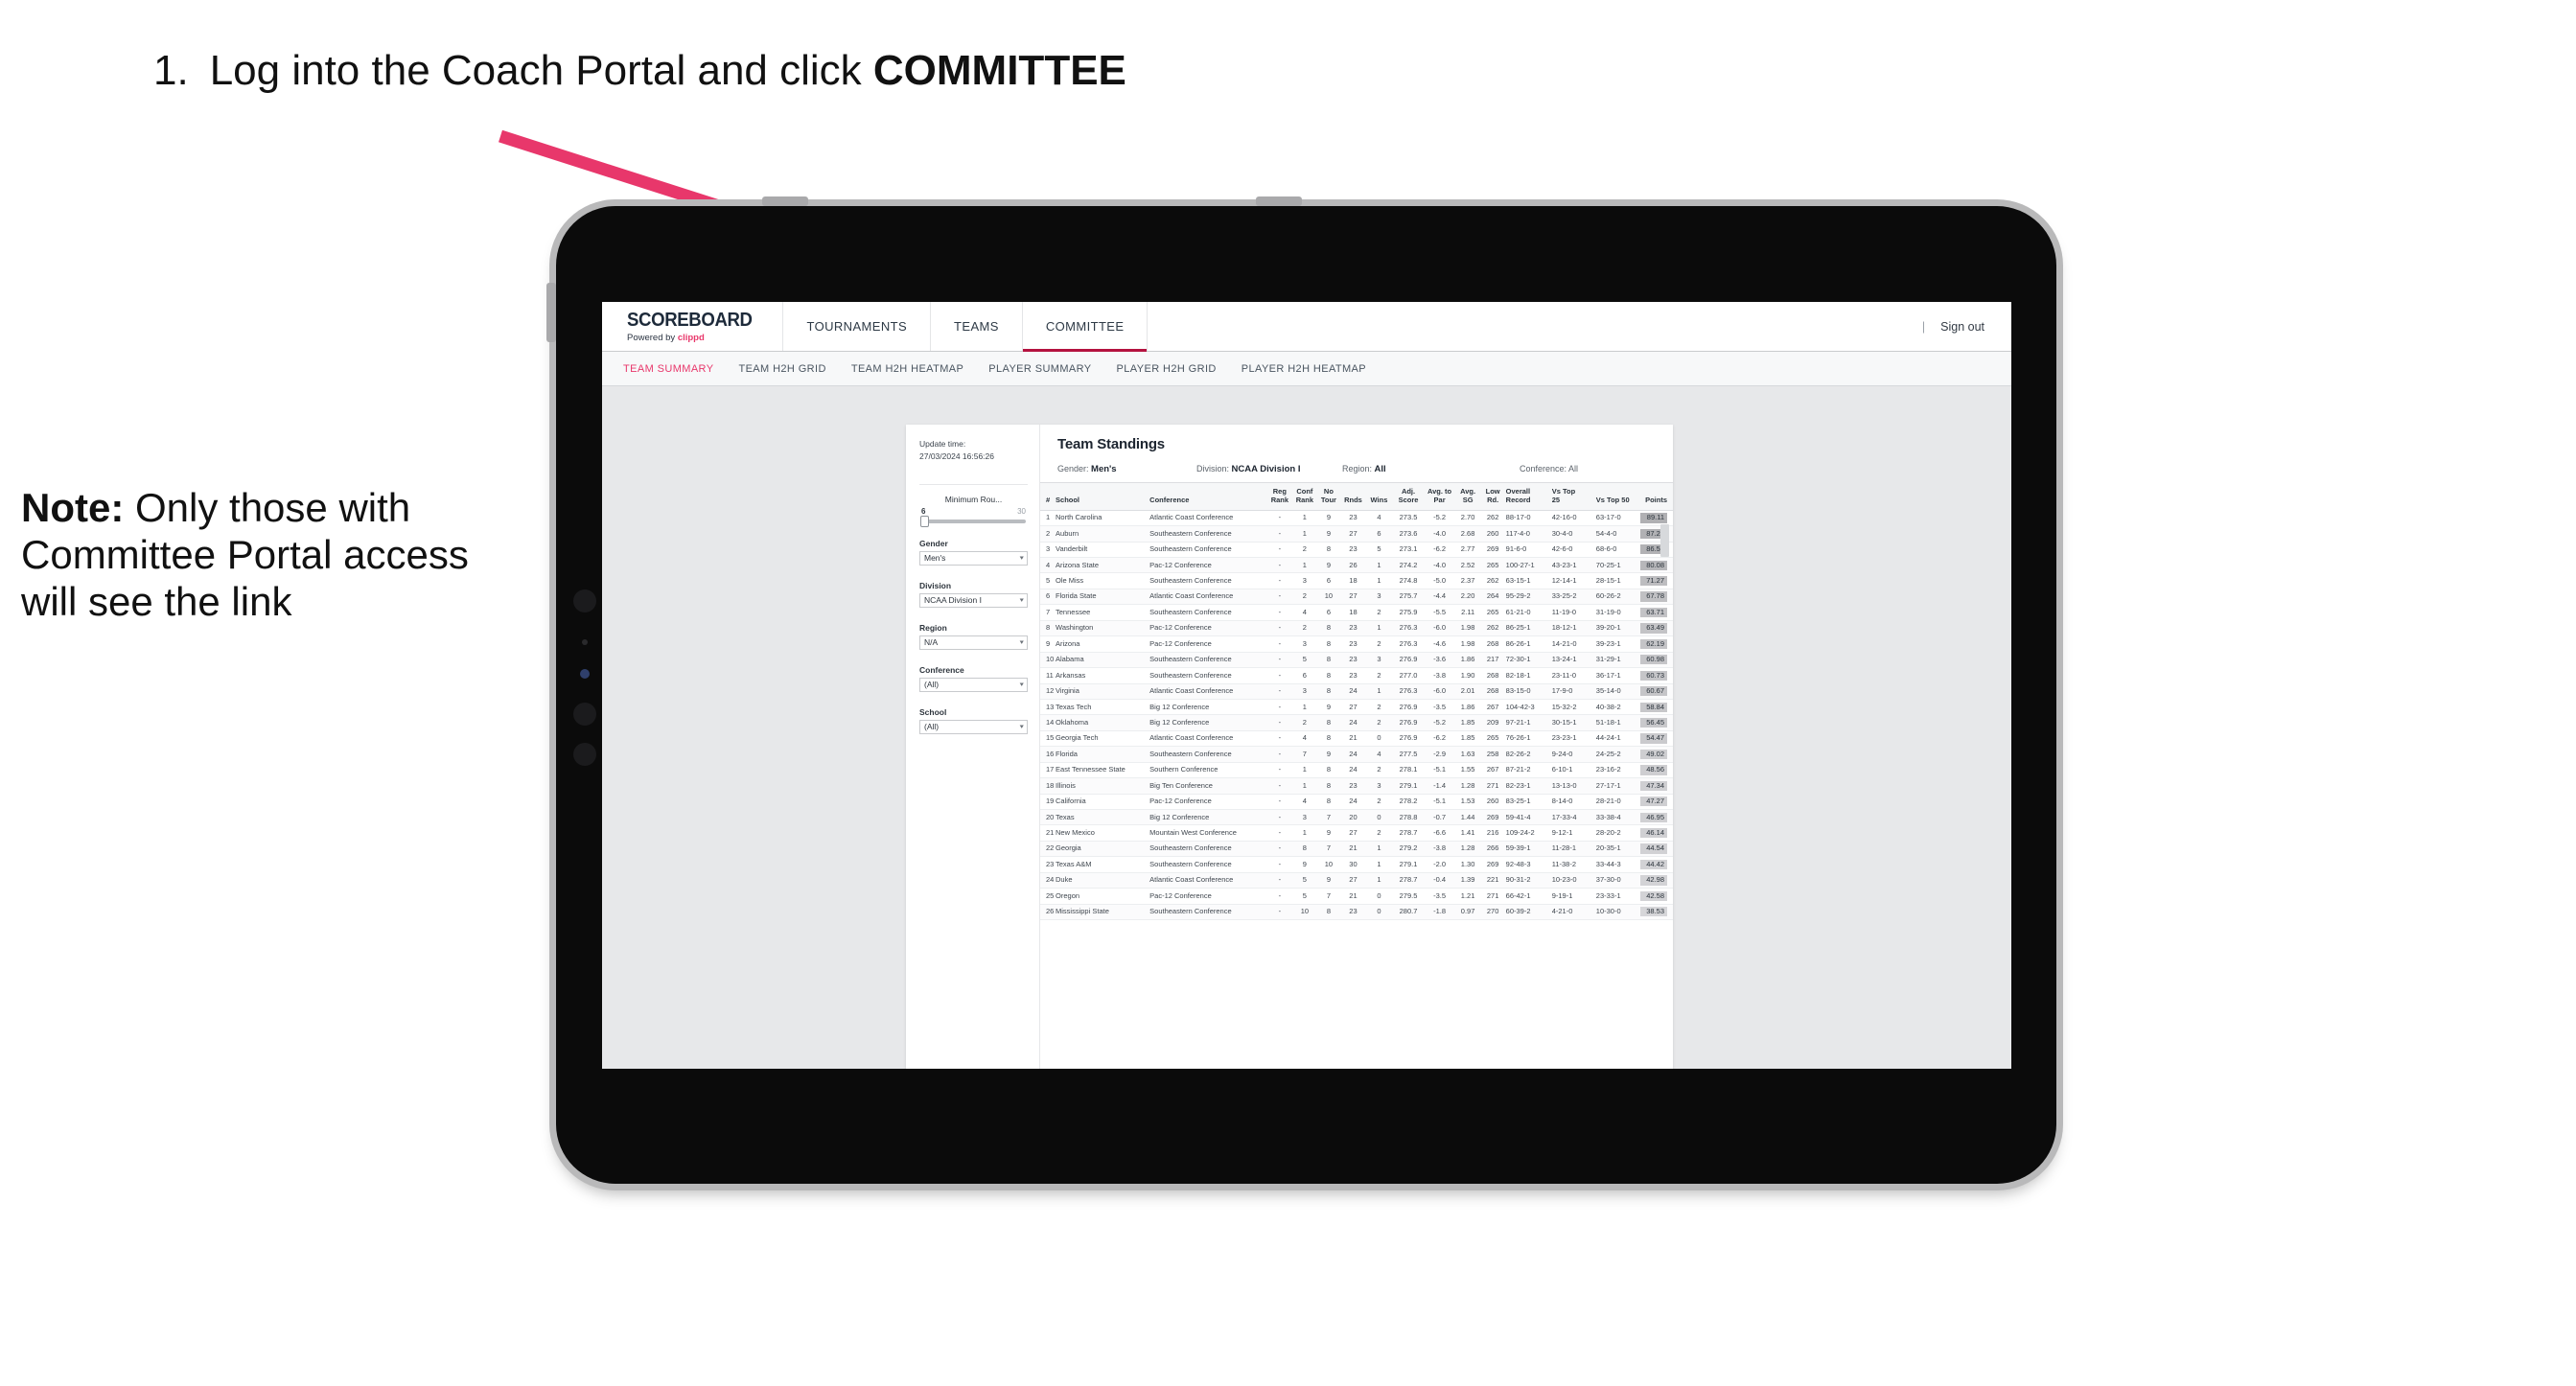 This screenshot has height=1386, width=2576. Describe the element at coordinates (1656, 497) in the screenshot. I see `column-header-points: Points` at that location.